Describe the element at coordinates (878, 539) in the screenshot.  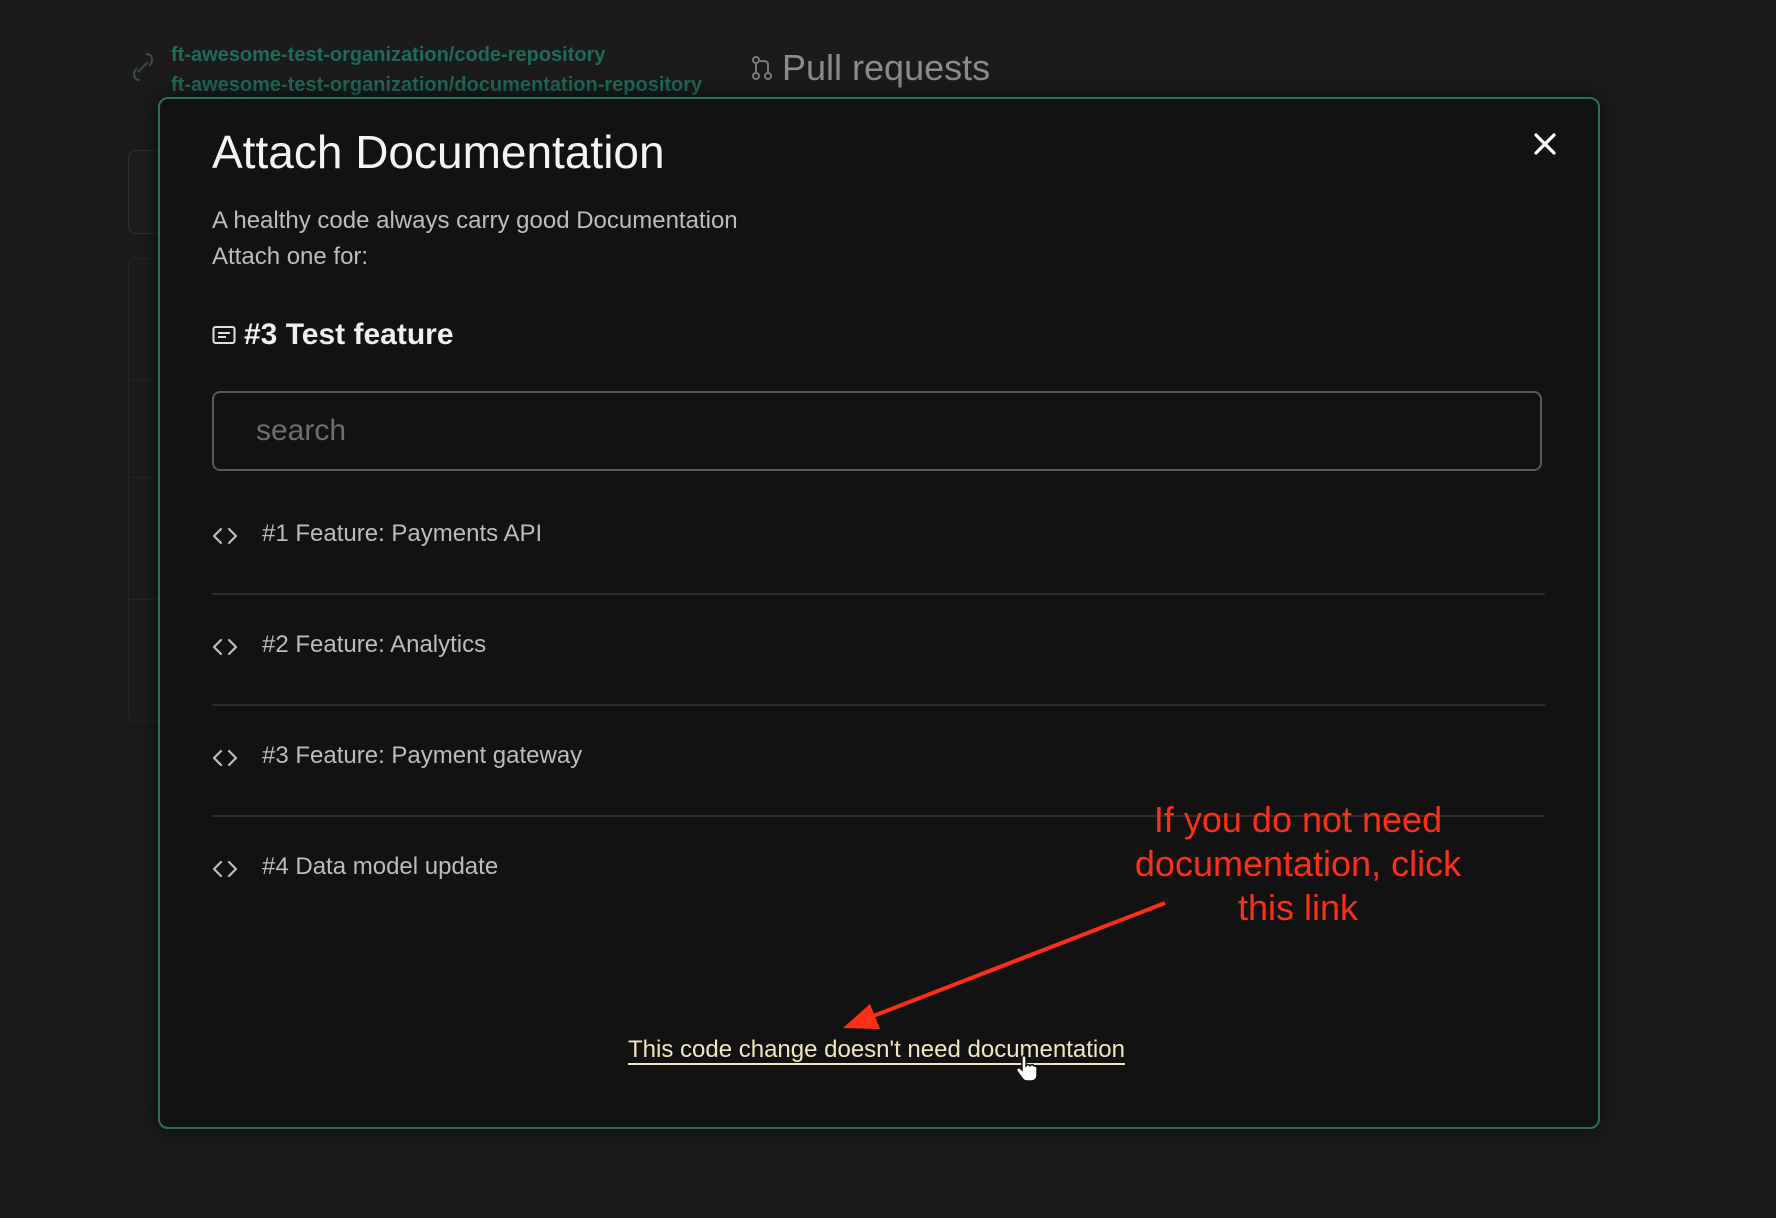
I see `list-item: #1 Feature: Payments API` at that location.